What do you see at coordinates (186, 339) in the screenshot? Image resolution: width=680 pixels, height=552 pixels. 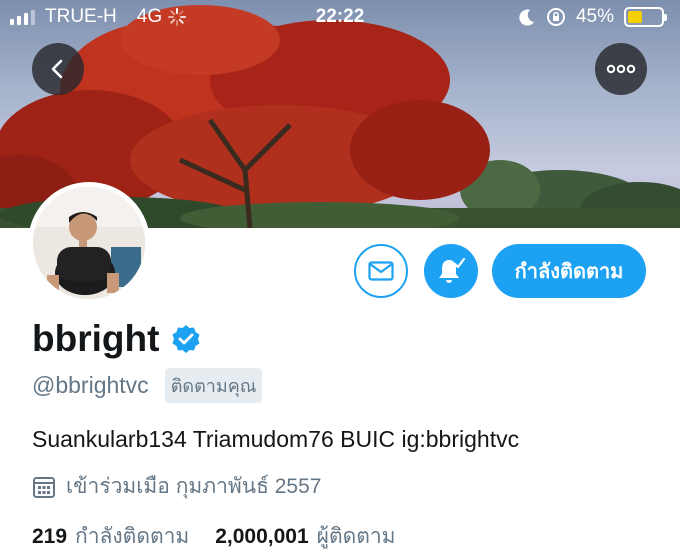 I see `verified-badge-icon` at bounding box center [186, 339].